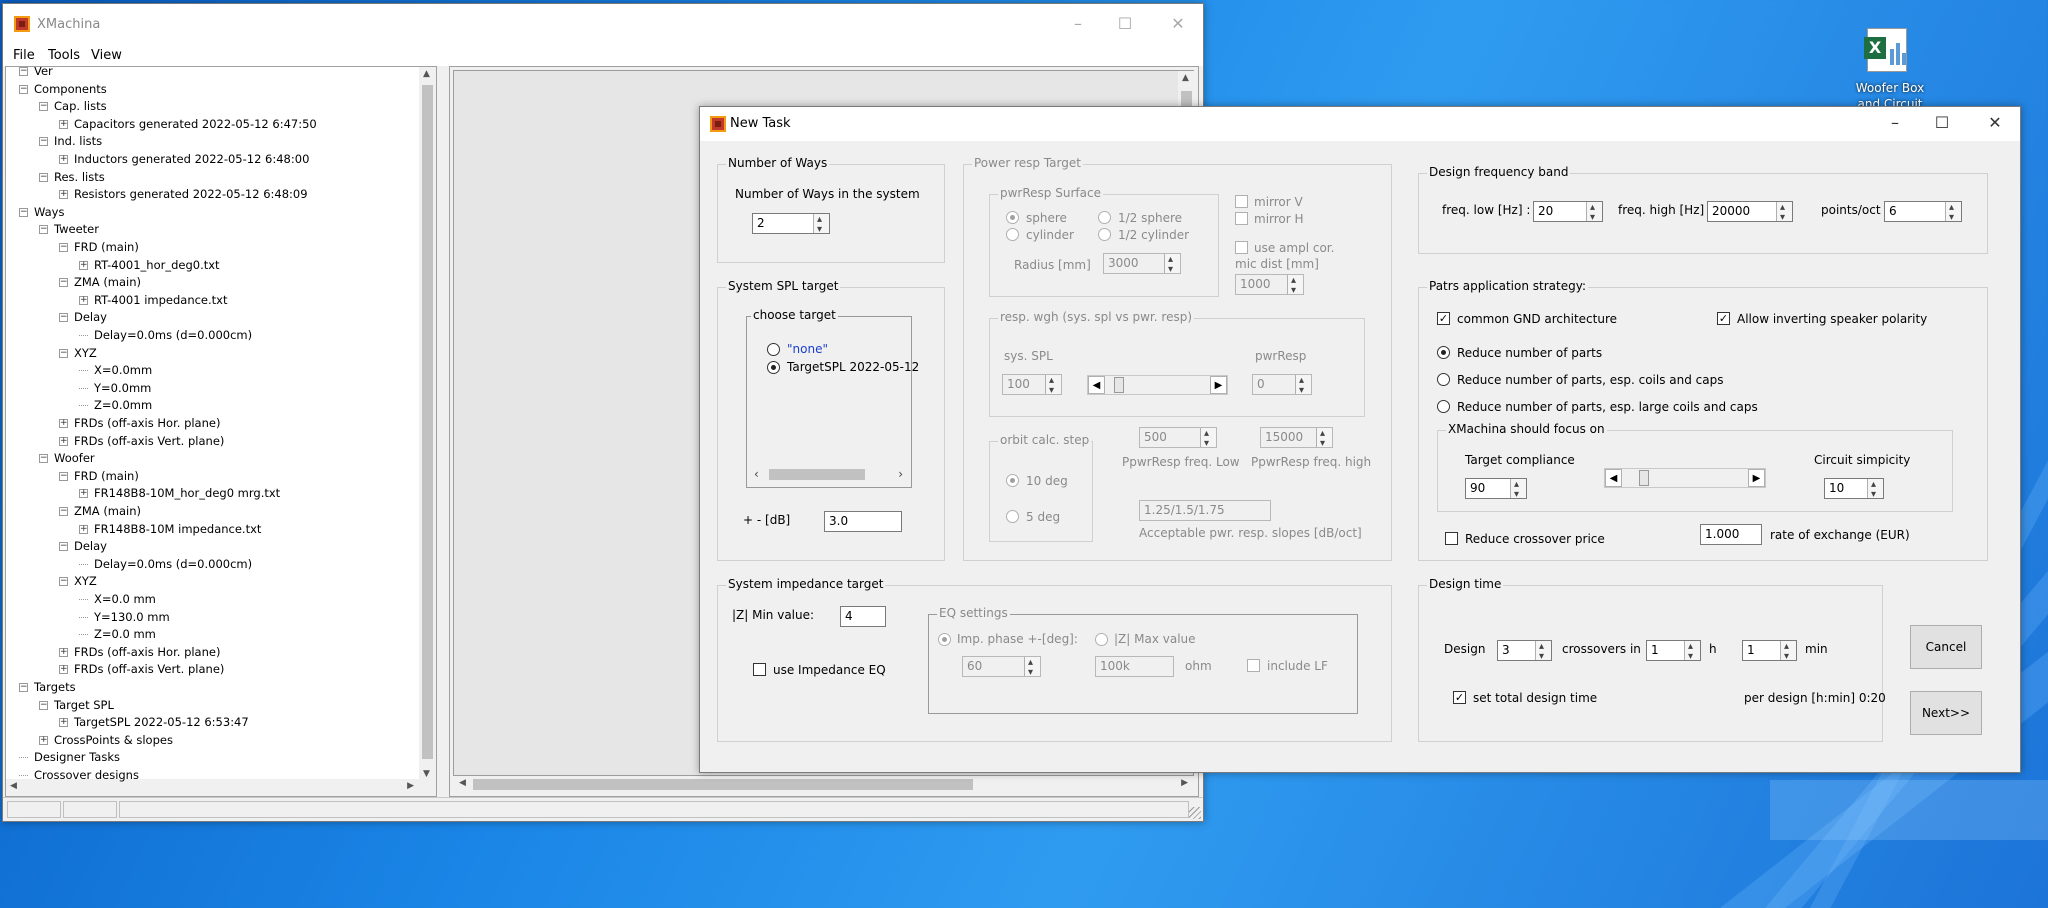  Describe the element at coordinates (106, 740) in the screenshot. I see `tree-node: + CrossPoints & slopes` at that location.